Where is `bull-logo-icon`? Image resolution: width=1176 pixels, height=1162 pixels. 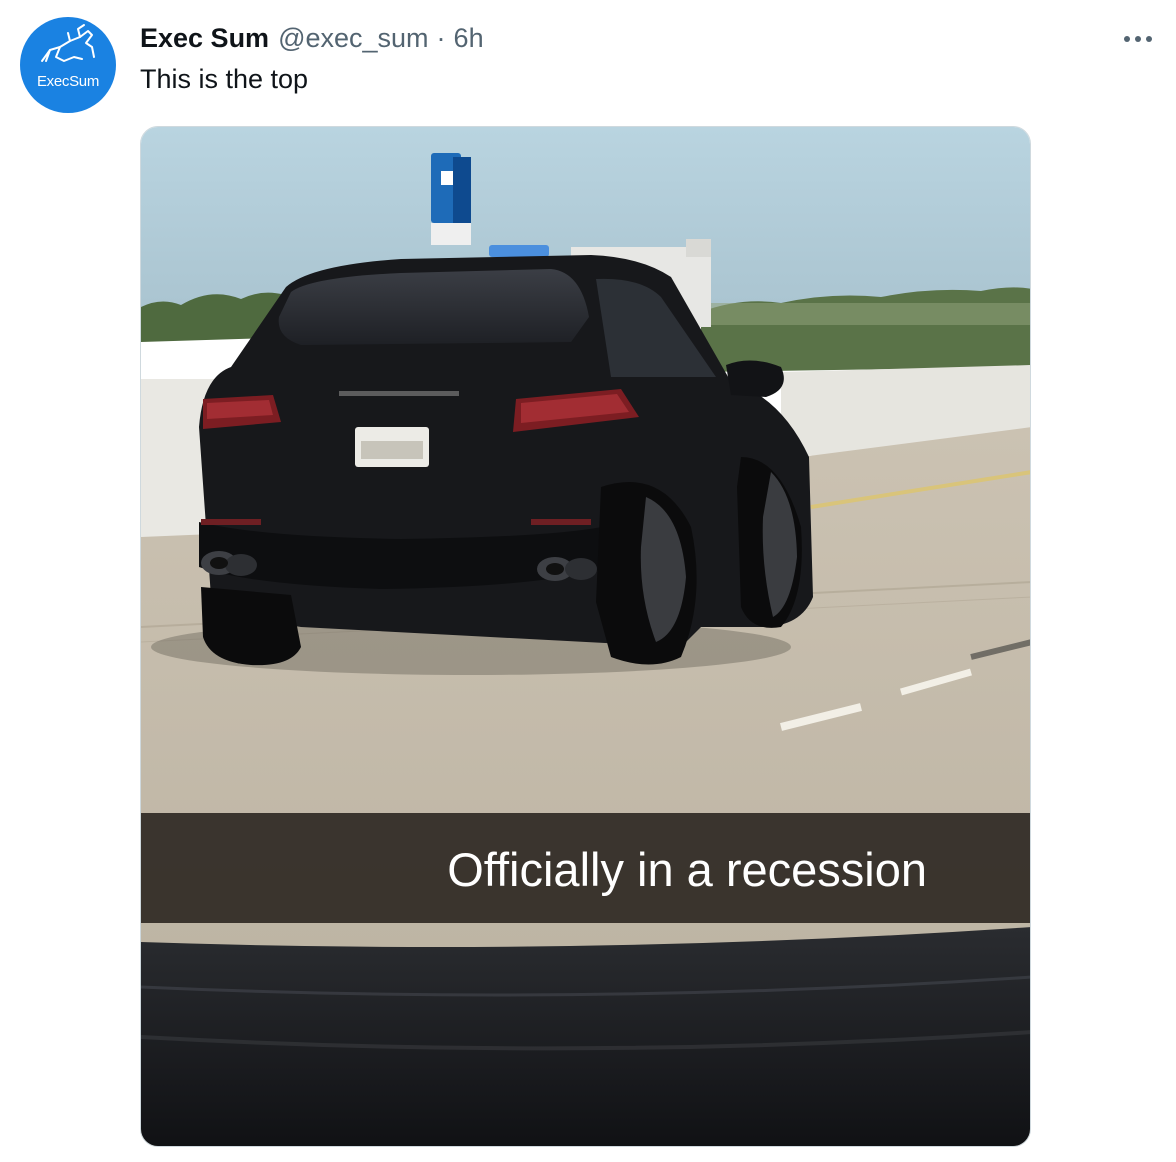 bull-logo-icon is located at coordinates (68, 43).